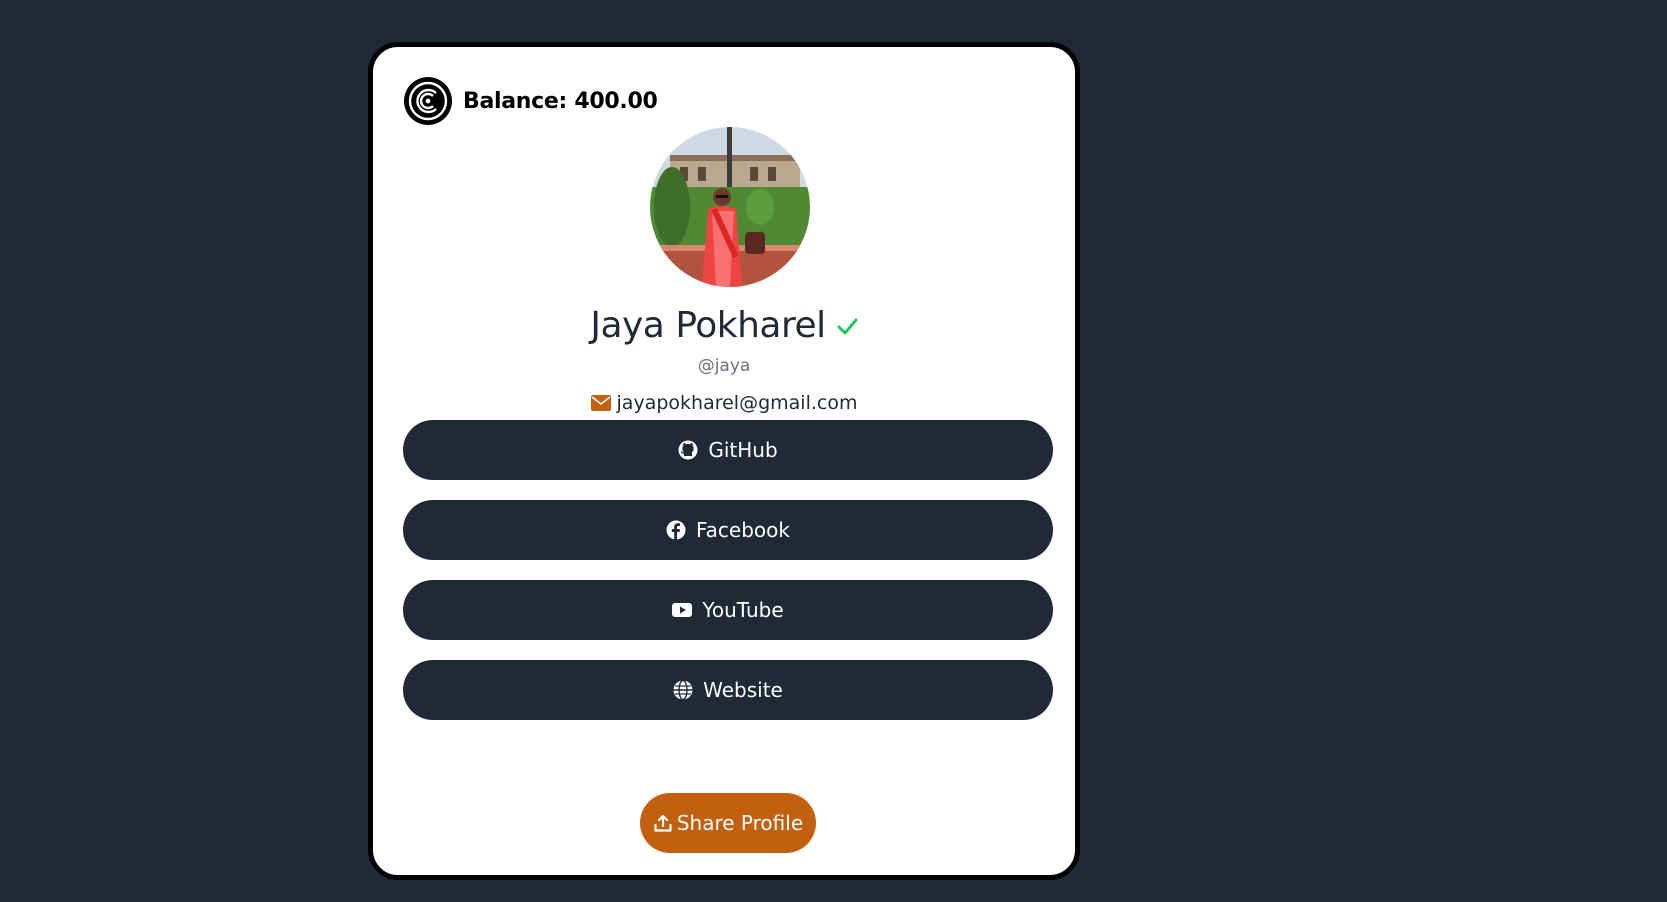  I want to click on youtube-button: YouTube, so click(728, 610).